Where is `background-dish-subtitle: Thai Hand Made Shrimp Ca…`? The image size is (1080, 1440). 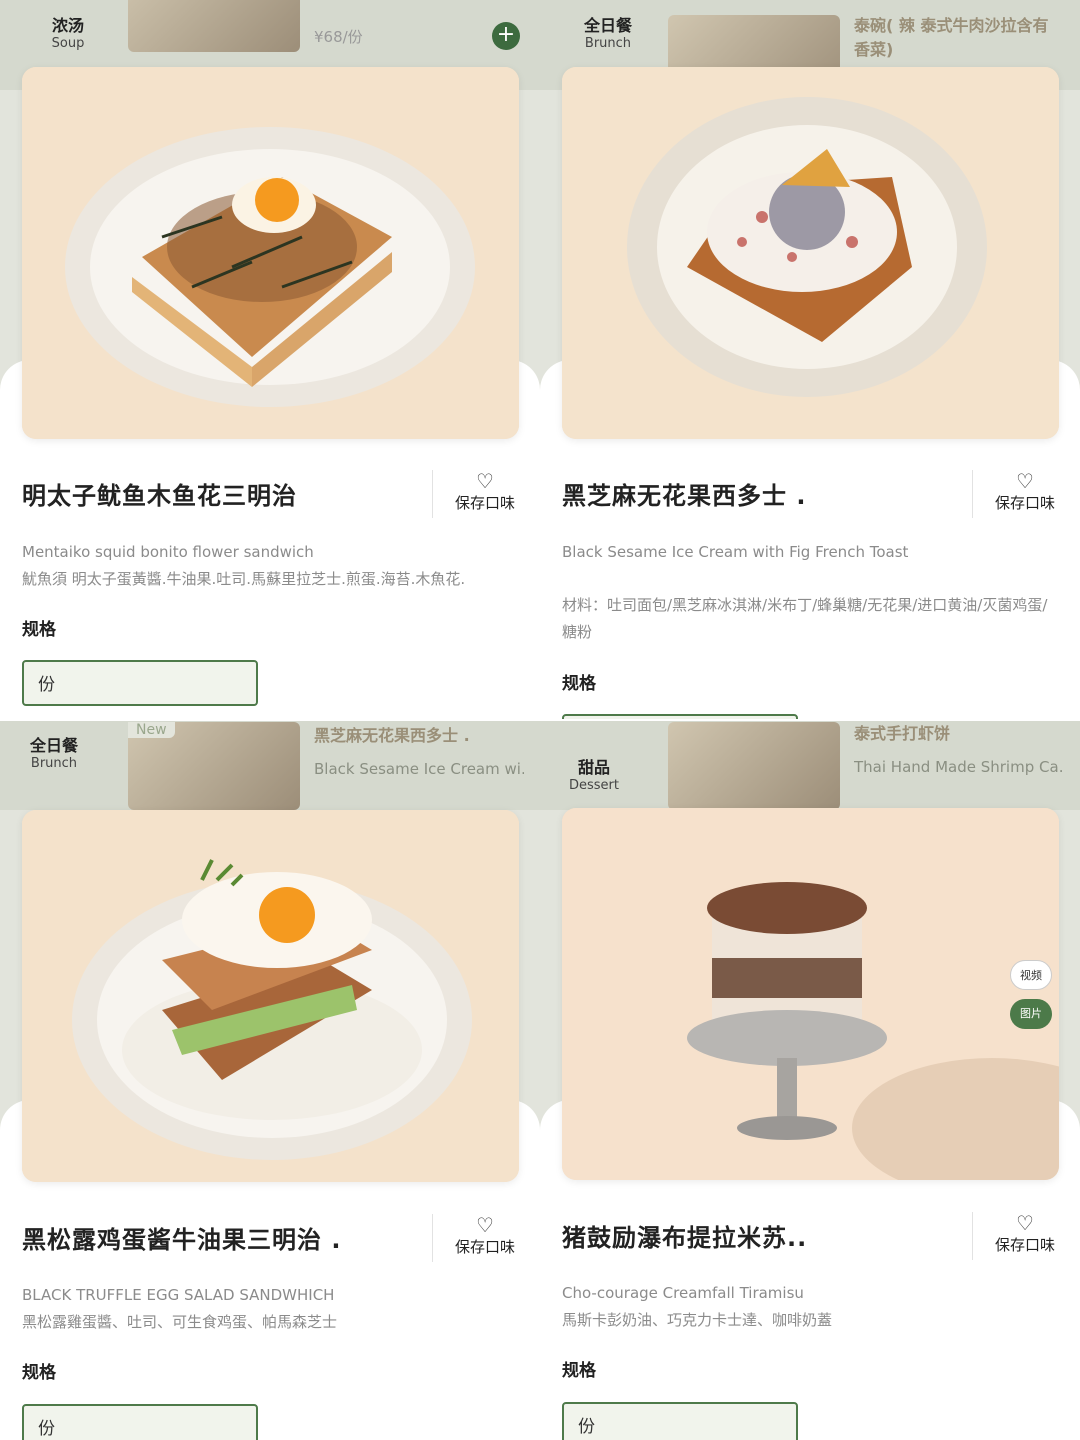 background-dish-subtitle: Thai Hand Made Shrimp Ca… is located at coordinates (959, 767).